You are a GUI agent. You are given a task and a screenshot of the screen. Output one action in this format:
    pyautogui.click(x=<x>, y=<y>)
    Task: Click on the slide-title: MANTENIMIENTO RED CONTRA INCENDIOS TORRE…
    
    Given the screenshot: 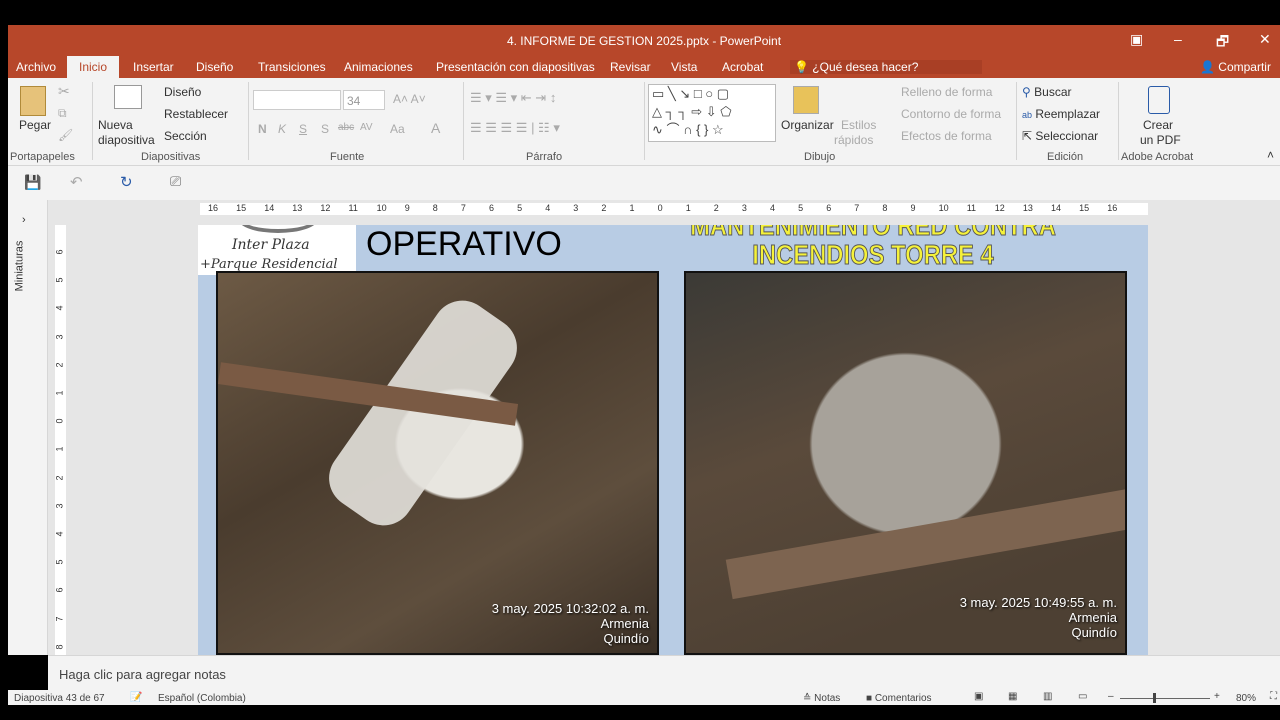 What is the action you would take?
    pyautogui.click(x=873, y=247)
    